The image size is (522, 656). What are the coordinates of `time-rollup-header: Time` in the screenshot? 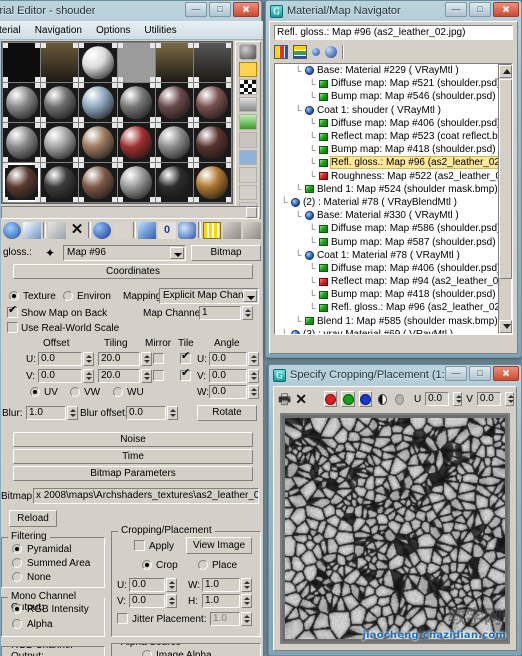 It's located at (133, 456).